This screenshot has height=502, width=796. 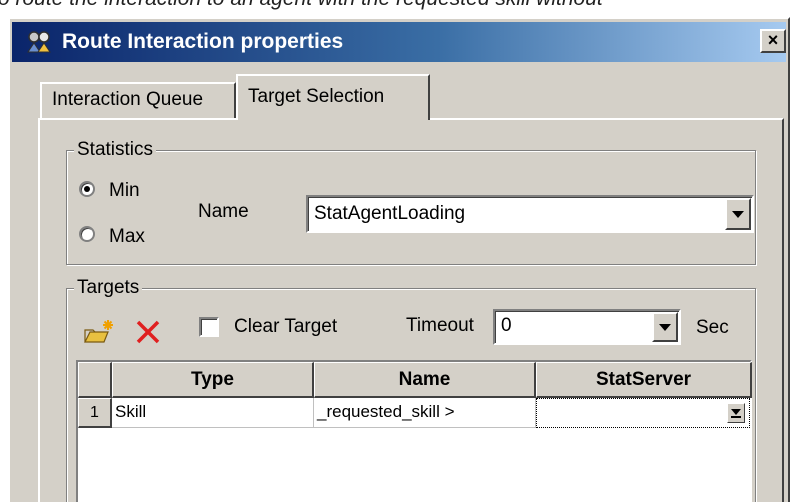 I want to click on tab-interaction-queue: Interaction Queue, so click(x=138, y=100).